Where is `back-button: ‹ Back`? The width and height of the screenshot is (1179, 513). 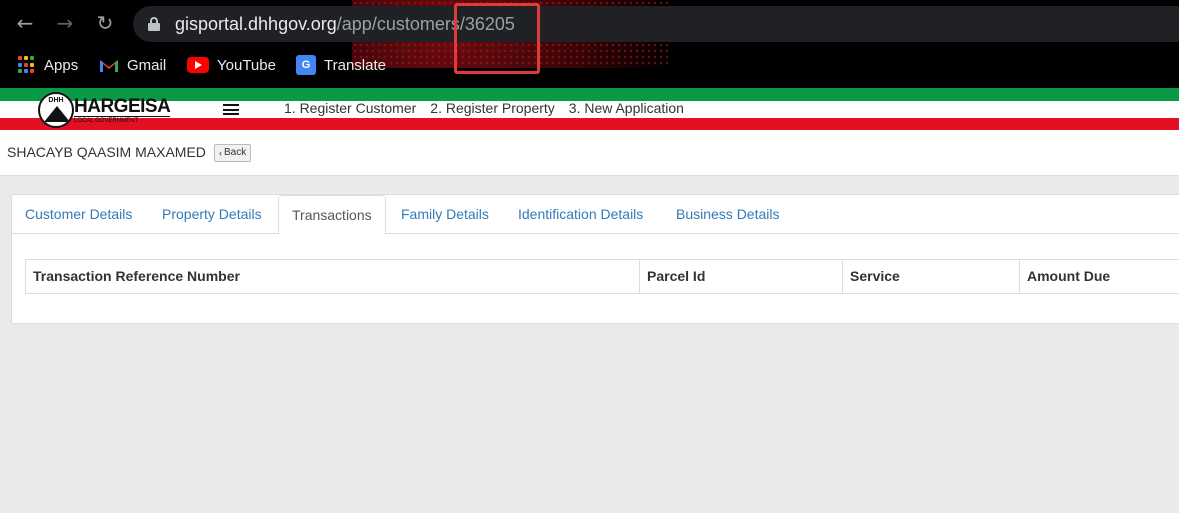
back-button: ‹ Back is located at coordinates (233, 153).